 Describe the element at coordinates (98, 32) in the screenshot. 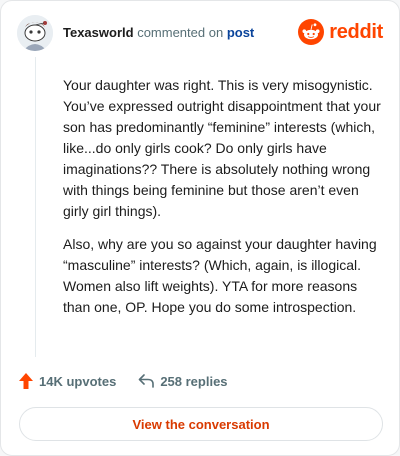

I see `username: Texasworld` at that location.